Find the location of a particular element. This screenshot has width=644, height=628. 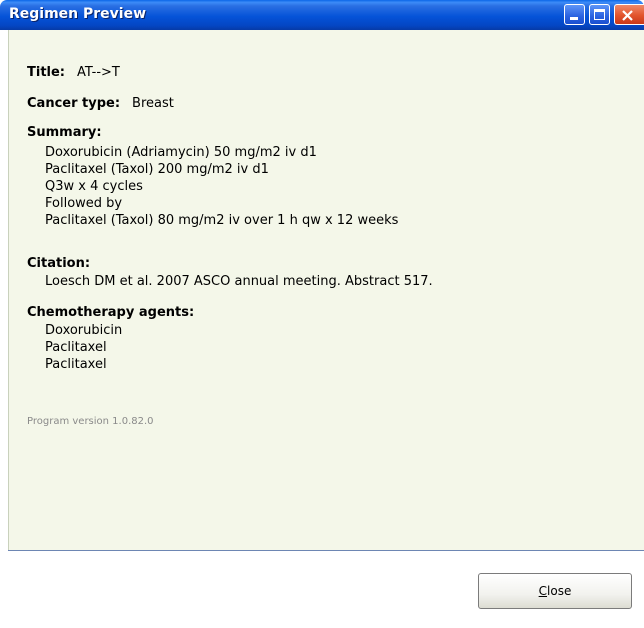

minimize-icon is located at coordinates (574, 18).